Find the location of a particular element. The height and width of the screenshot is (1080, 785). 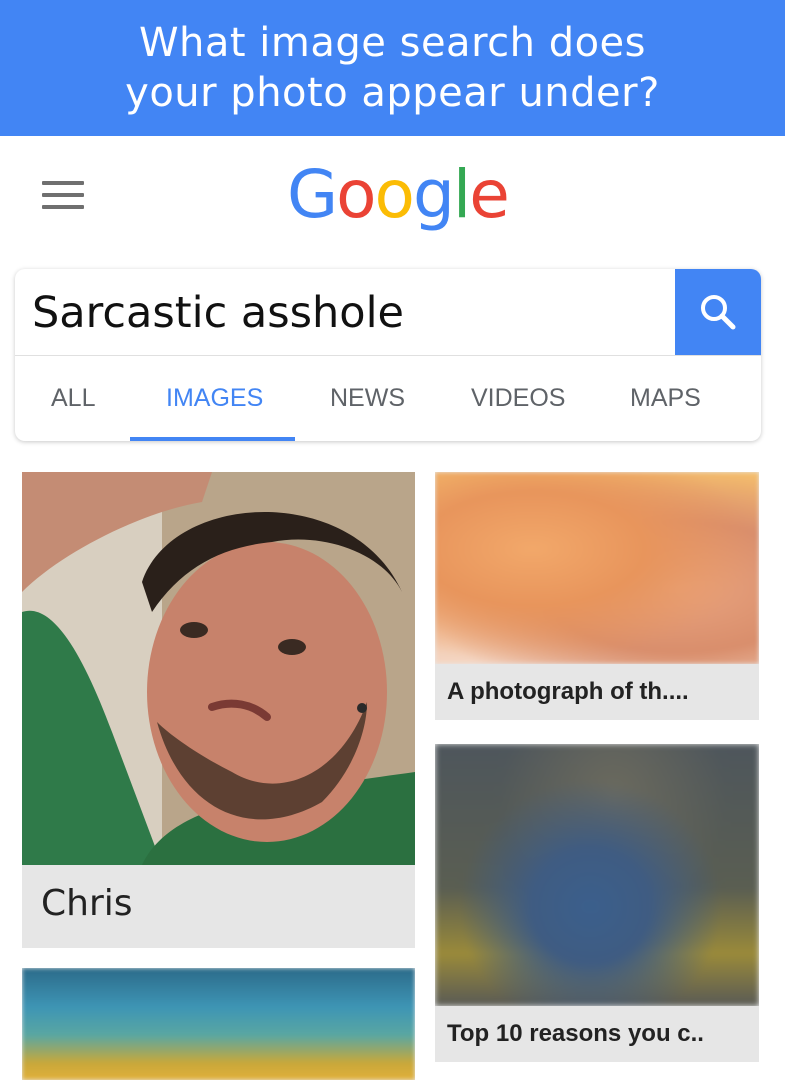

result-caption-text: Top 10 reasons you c.. is located at coordinates (575, 1033).